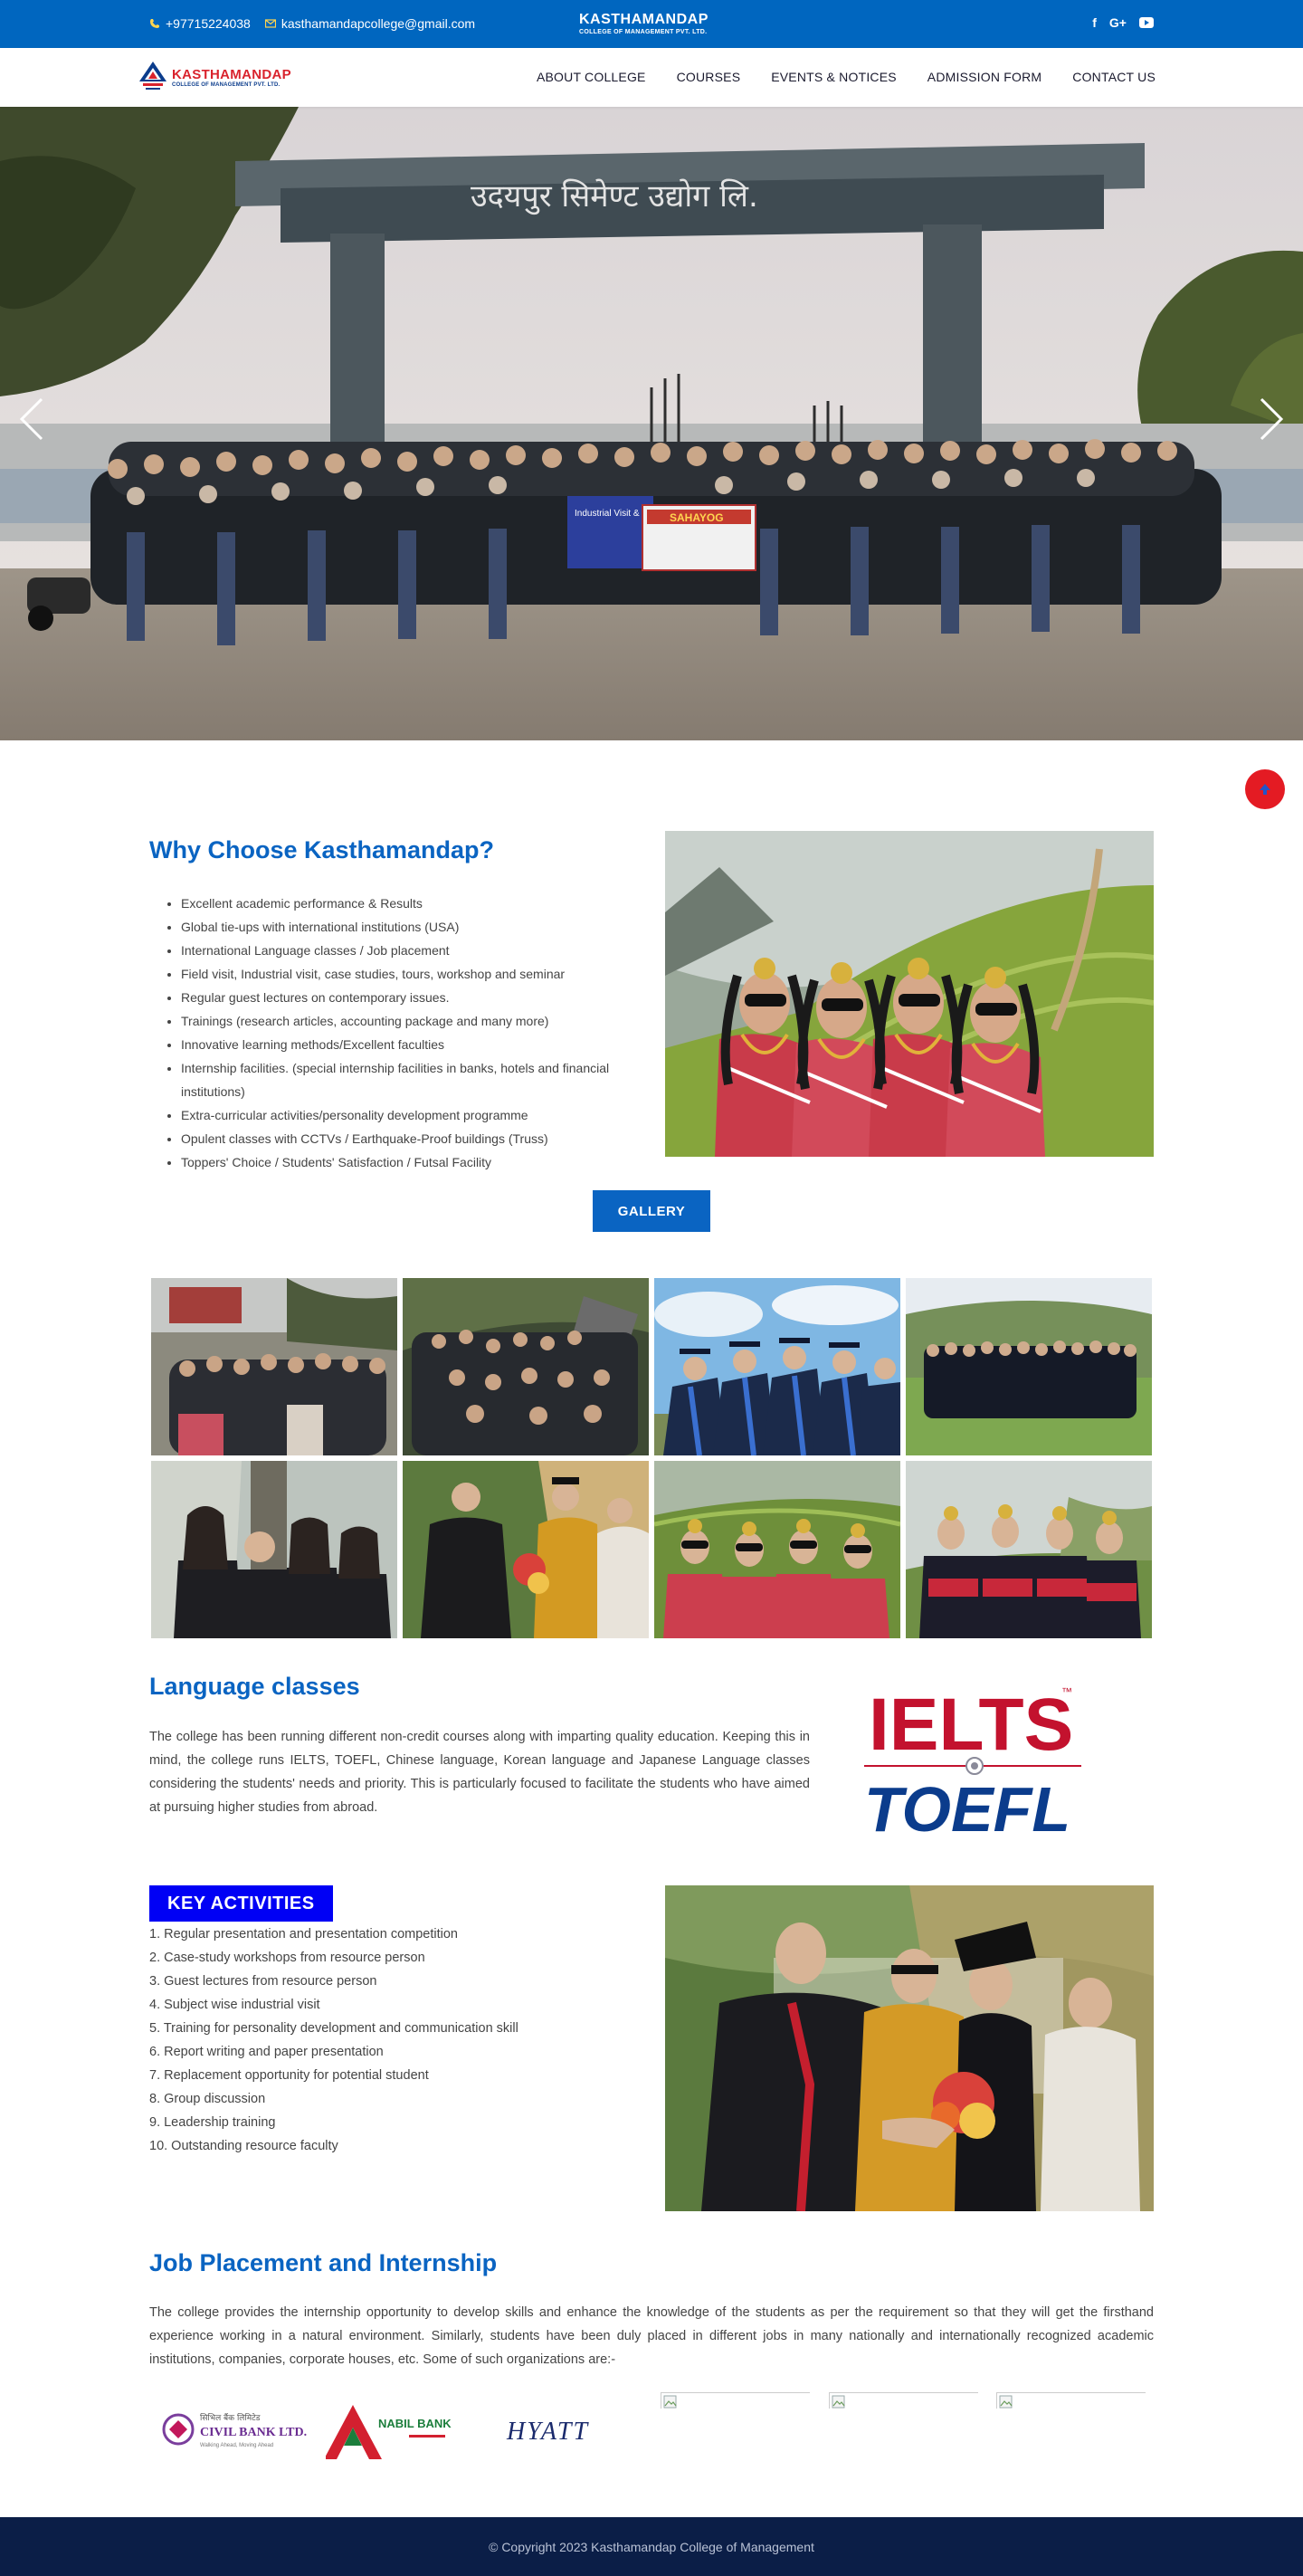 This screenshot has height=2576, width=1303. Describe the element at coordinates (652, 1458) in the screenshot. I see `gallery-grid` at that location.